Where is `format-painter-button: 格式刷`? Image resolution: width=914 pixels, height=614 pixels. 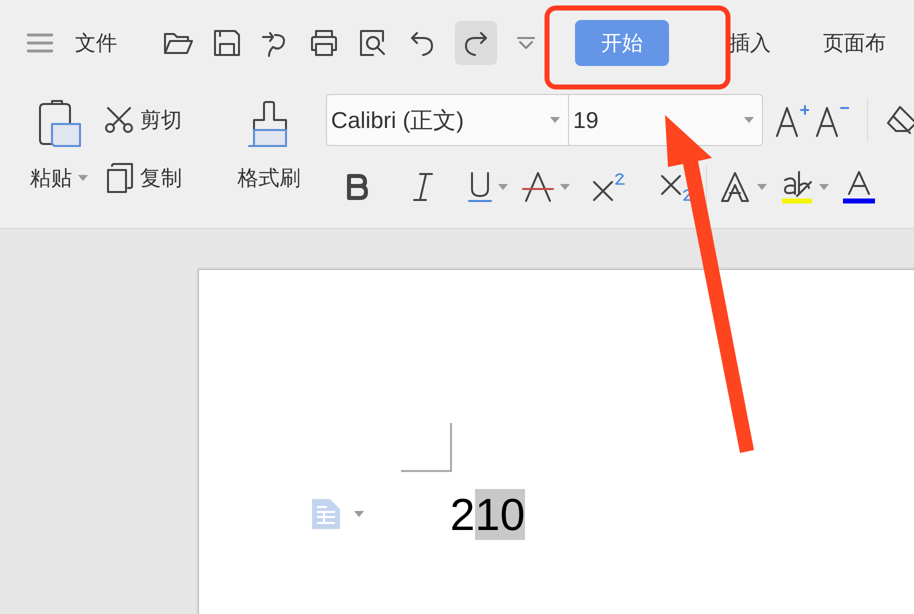
format-painter-button: 格式刷 is located at coordinates (269, 178).